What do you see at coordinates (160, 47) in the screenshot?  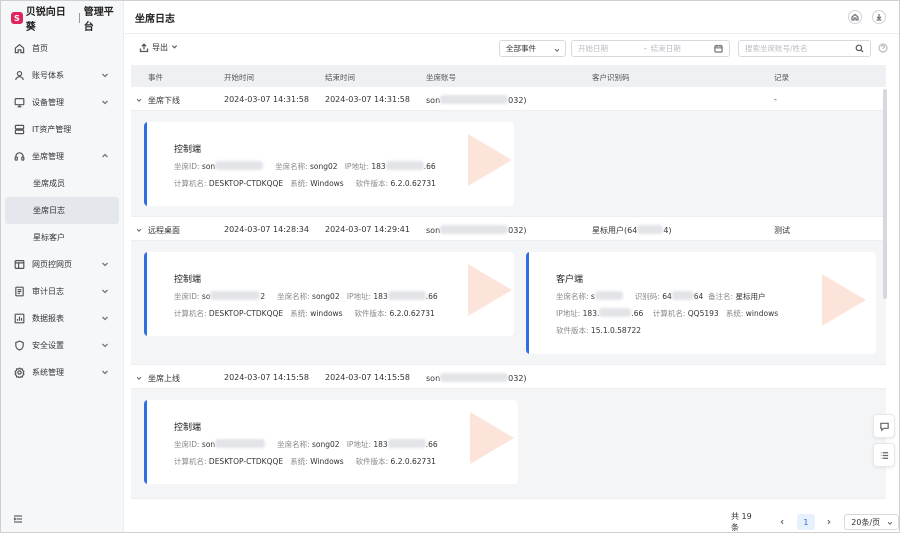 I see `export-button: 导出` at bounding box center [160, 47].